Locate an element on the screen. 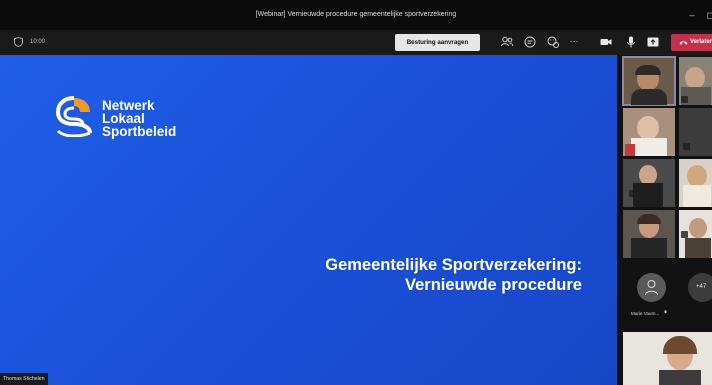  person-icon is located at coordinates (651, 288).